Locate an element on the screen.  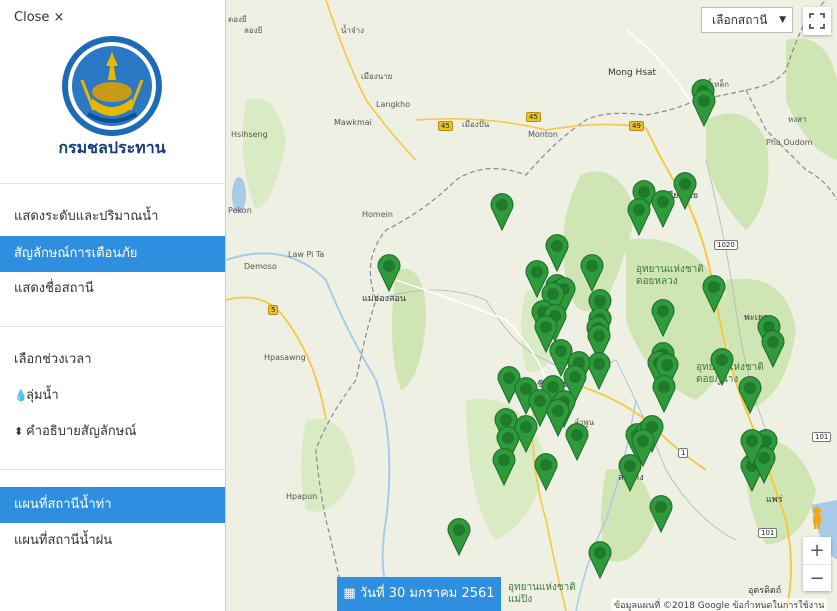
legend-toggle: ⬍ คำอธิบายสัญลักษณ์ is located at coordinates (112, 432).